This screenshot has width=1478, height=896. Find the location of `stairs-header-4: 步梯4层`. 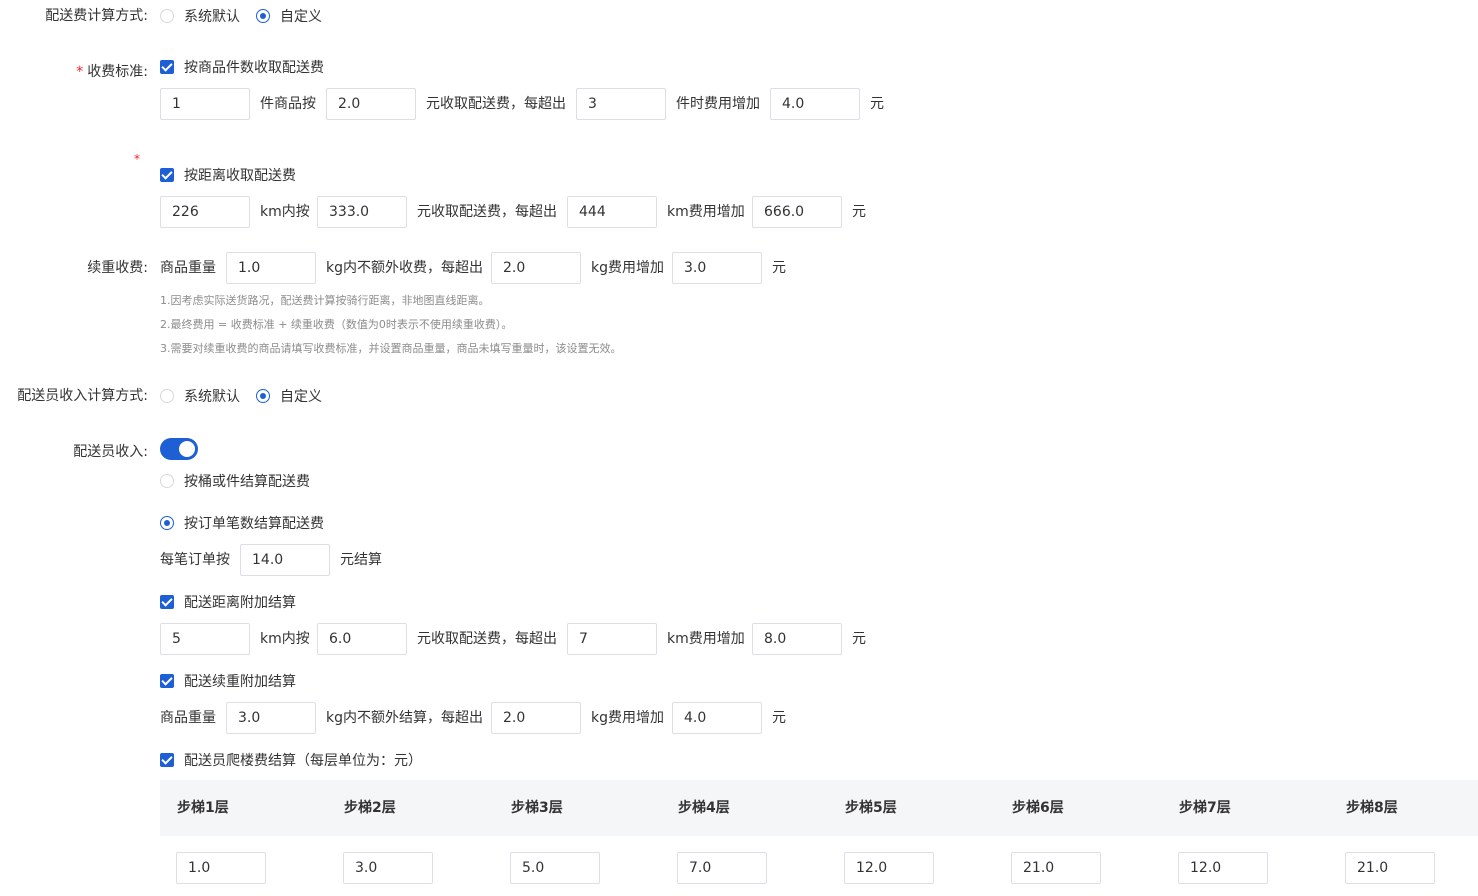

stairs-header-4: 步梯4层 is located at coordinates (704, 808).